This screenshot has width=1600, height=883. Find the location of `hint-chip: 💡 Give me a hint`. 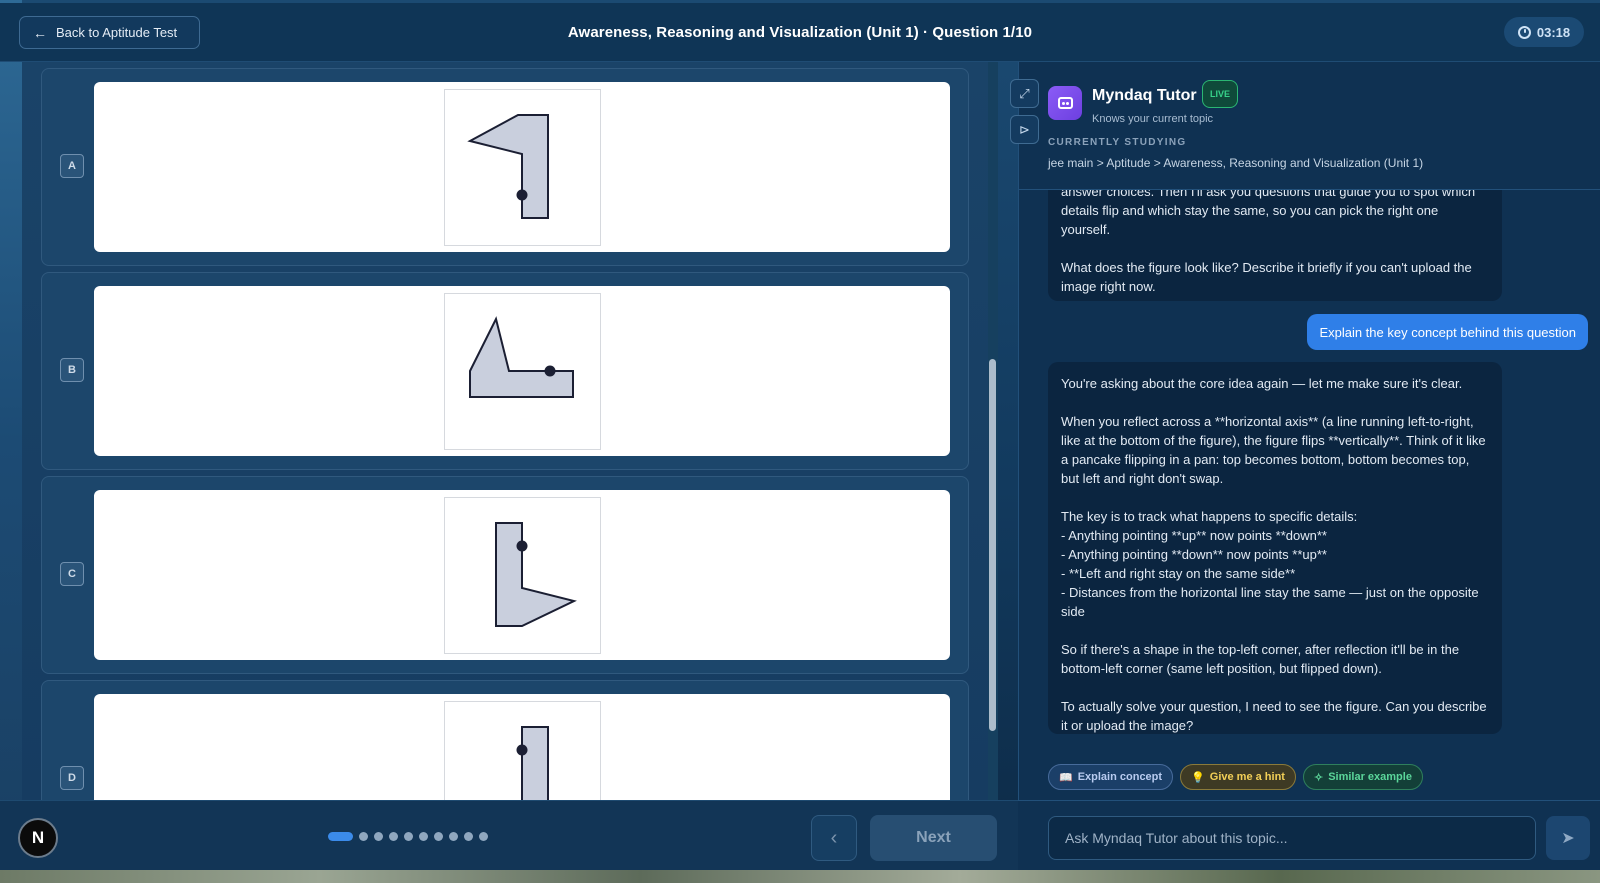

hint-chip: 💡 Give me a hint is located at coordinates (1238, 777).